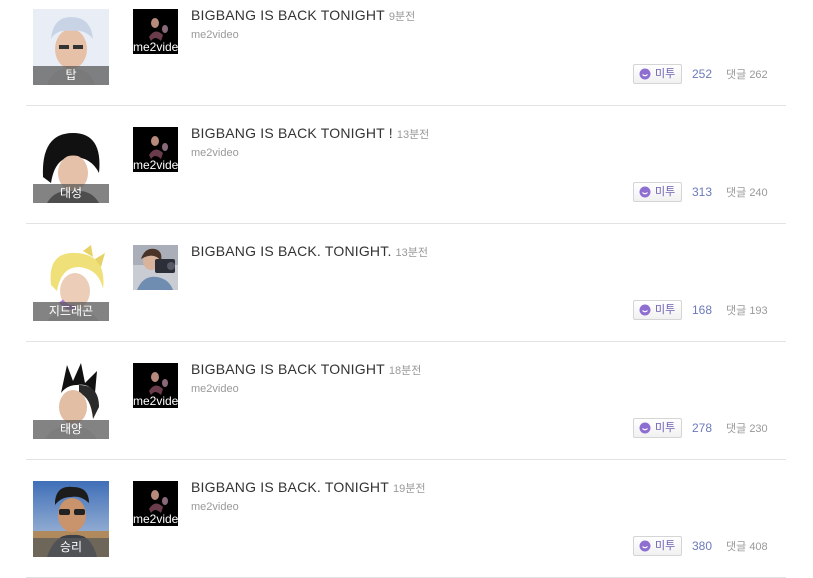 The height and width of the screenshot is (578, 813). I want to click on comment-link: 댓글 230, so click(747, 428).